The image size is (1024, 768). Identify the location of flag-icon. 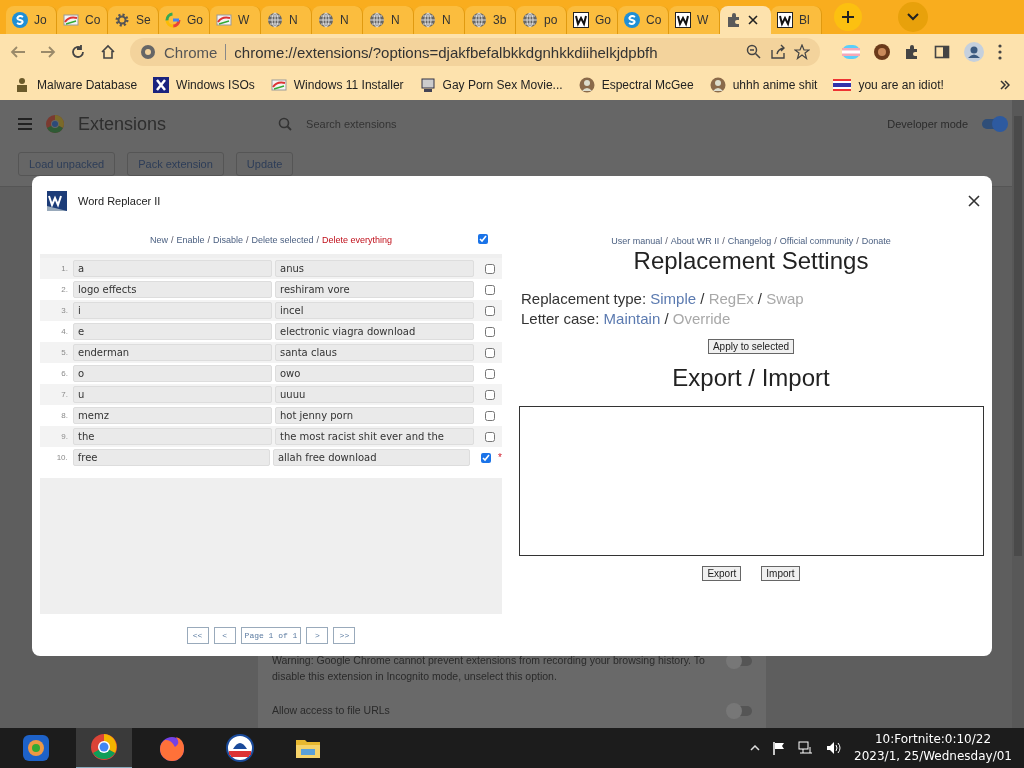
(779, 748).